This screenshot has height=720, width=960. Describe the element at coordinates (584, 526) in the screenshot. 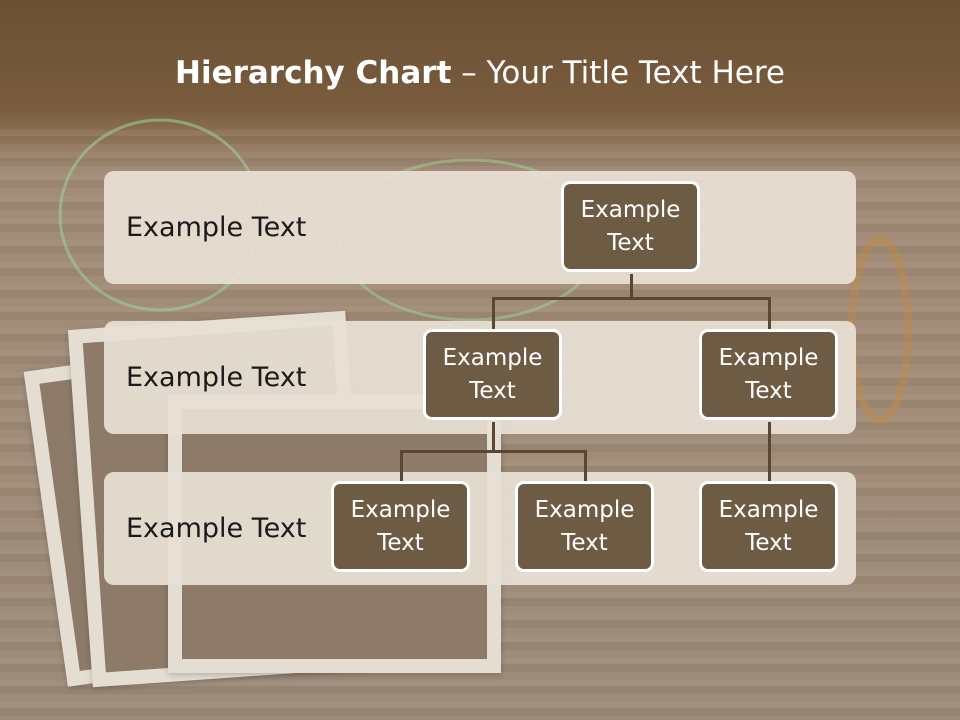

I see `node-level3-left-2: Example Text` at that location.